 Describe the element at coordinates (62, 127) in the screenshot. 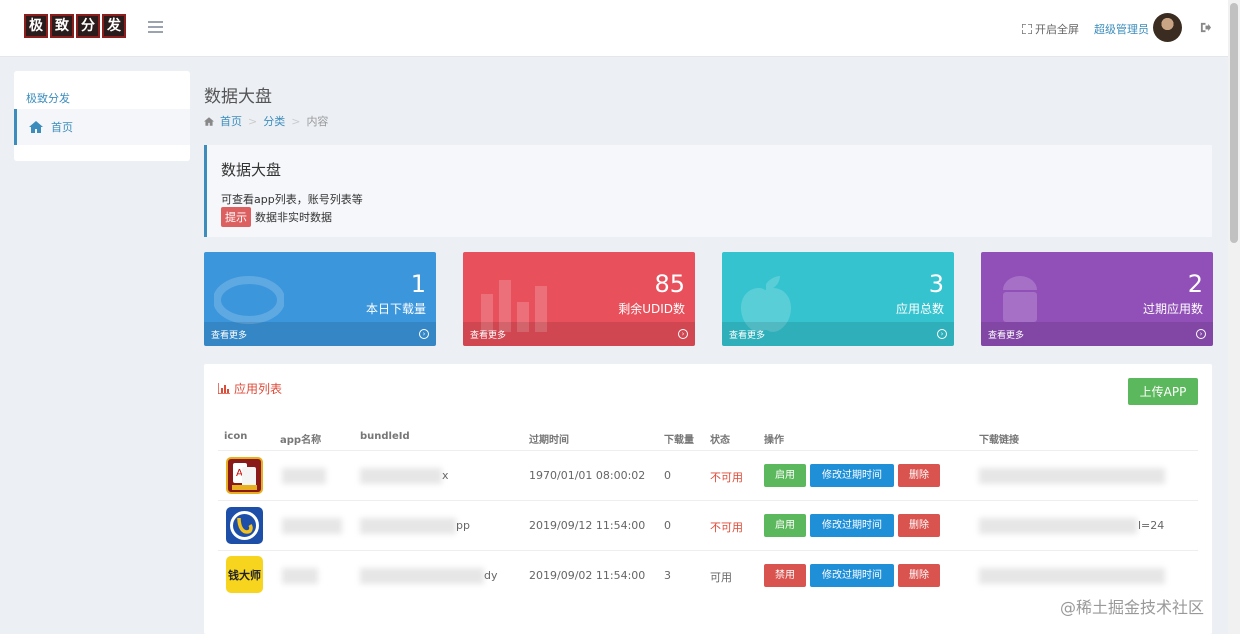

I see `sidebar-item-label: 首页` at that location.